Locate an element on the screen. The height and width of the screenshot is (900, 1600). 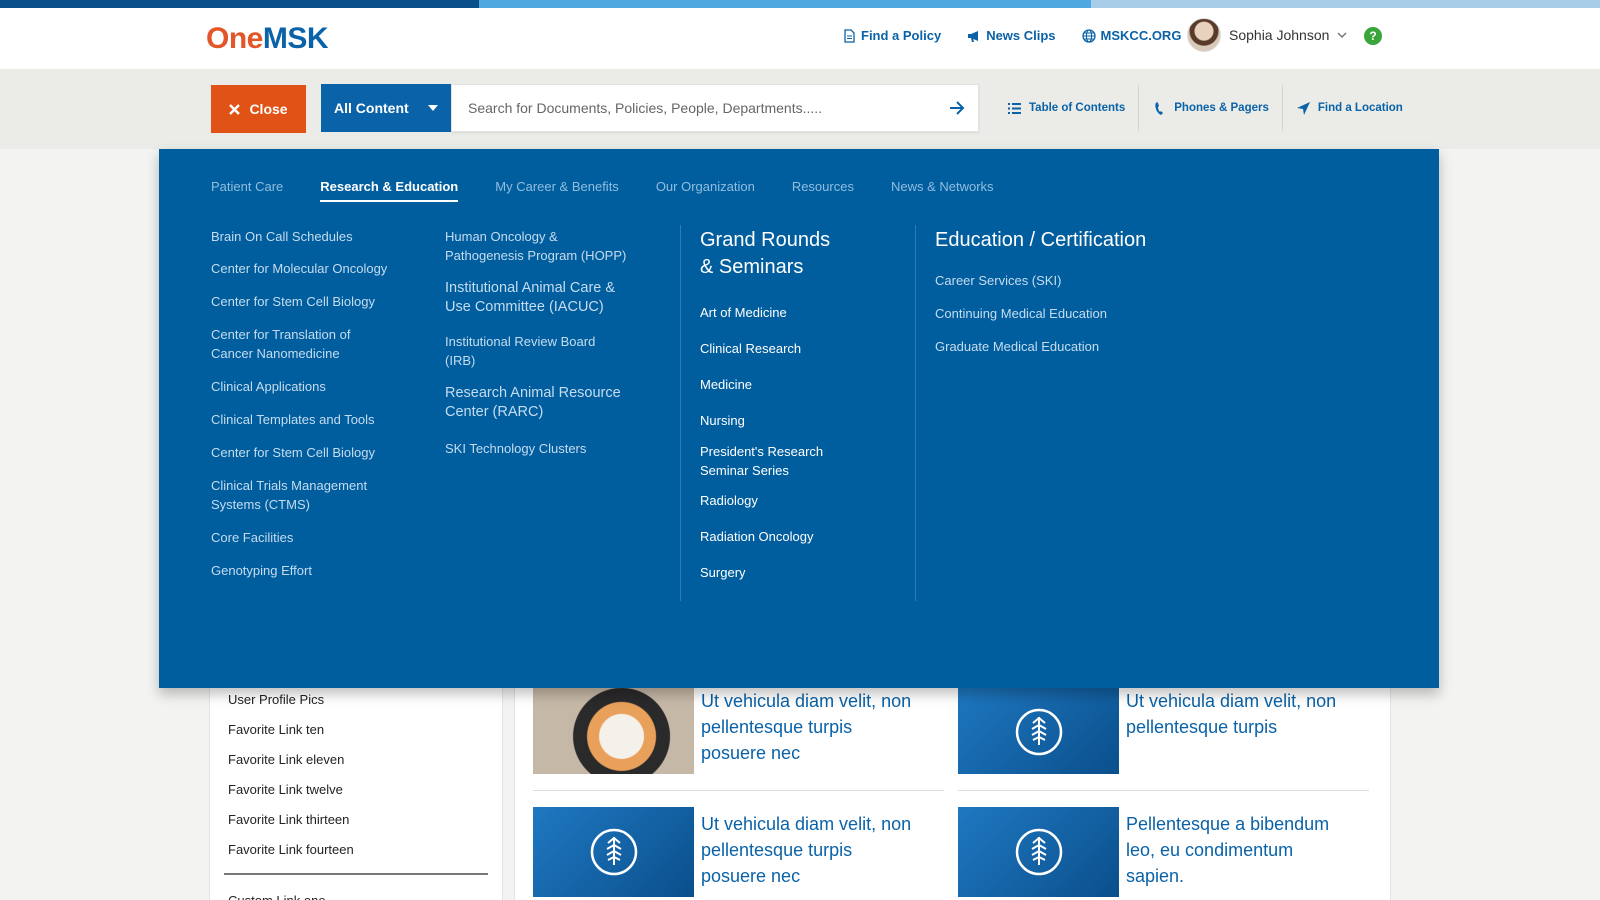
mskcc-org-label: MSKCC.ORG is located at coordinates (1141, 35).